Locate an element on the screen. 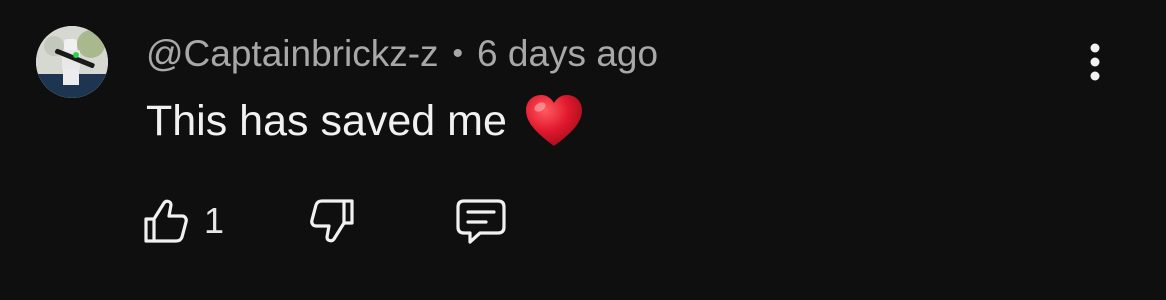 The width and height of the screenshot is (1166, 300). more-options-button is located at coordinates (1095, 62).